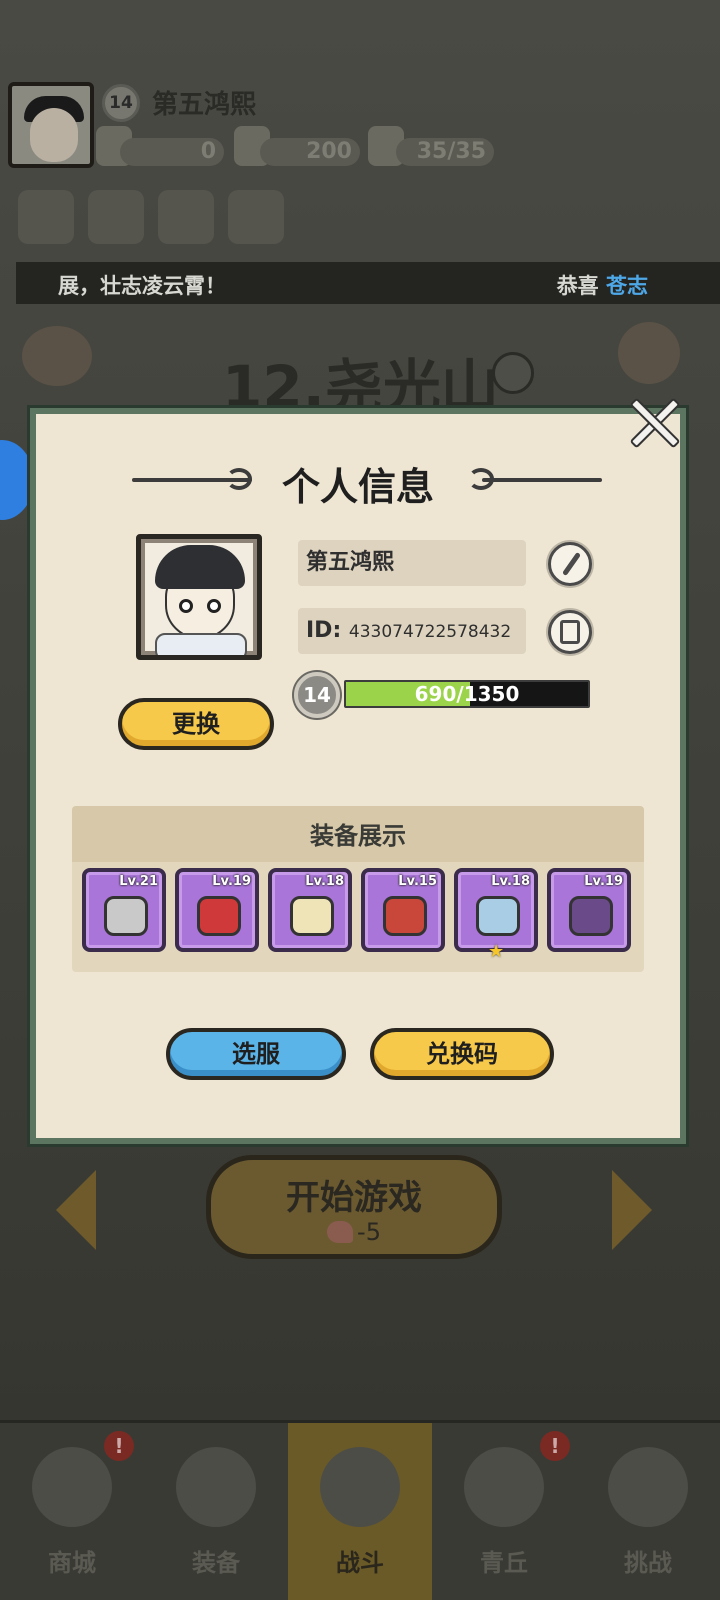  I want to click on equipment-slot: Lv.18 ★, so click(496, 915).